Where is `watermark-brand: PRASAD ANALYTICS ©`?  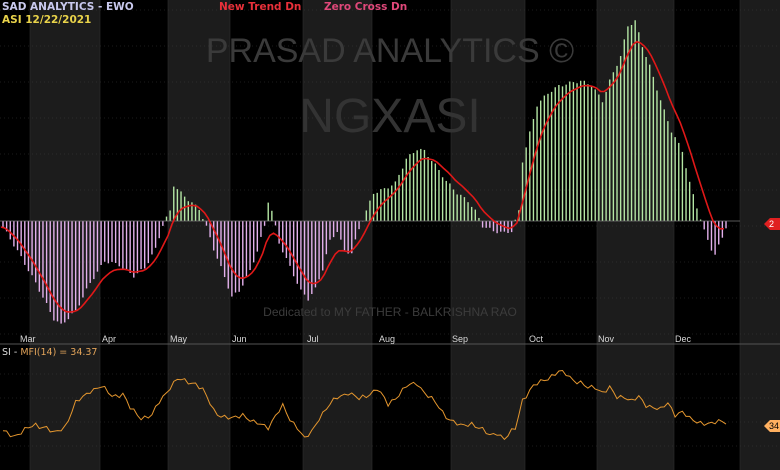
watermark-brand: PRASAD ANALYTICS © is located at coordinates (390, 51).